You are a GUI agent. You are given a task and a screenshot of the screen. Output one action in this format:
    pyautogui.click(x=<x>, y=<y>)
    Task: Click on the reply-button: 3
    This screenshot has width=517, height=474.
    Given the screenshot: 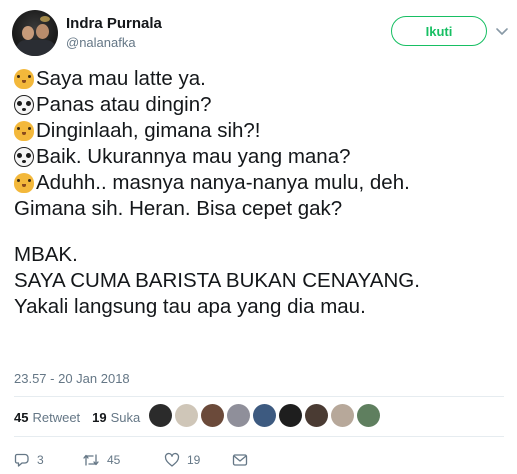 What is the action you would take?
    pyautogui.click(x=29, y=460)
    